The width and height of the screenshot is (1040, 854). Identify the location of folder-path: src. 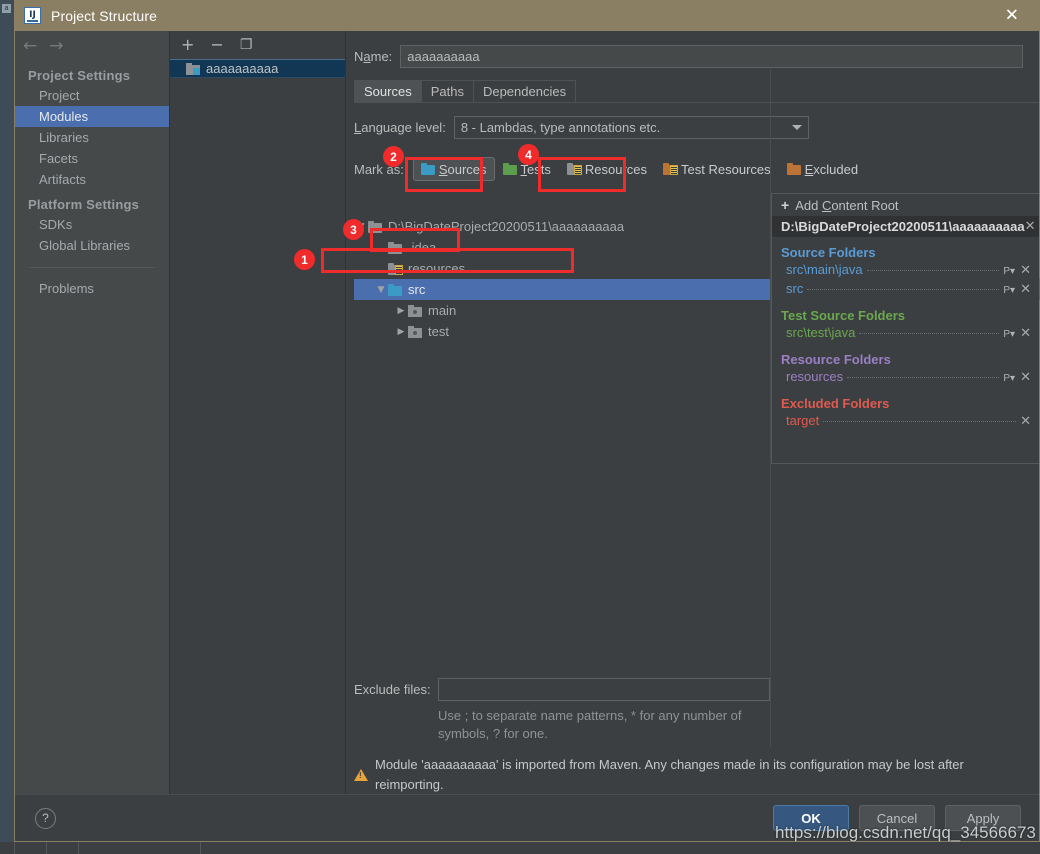
(795, 288).